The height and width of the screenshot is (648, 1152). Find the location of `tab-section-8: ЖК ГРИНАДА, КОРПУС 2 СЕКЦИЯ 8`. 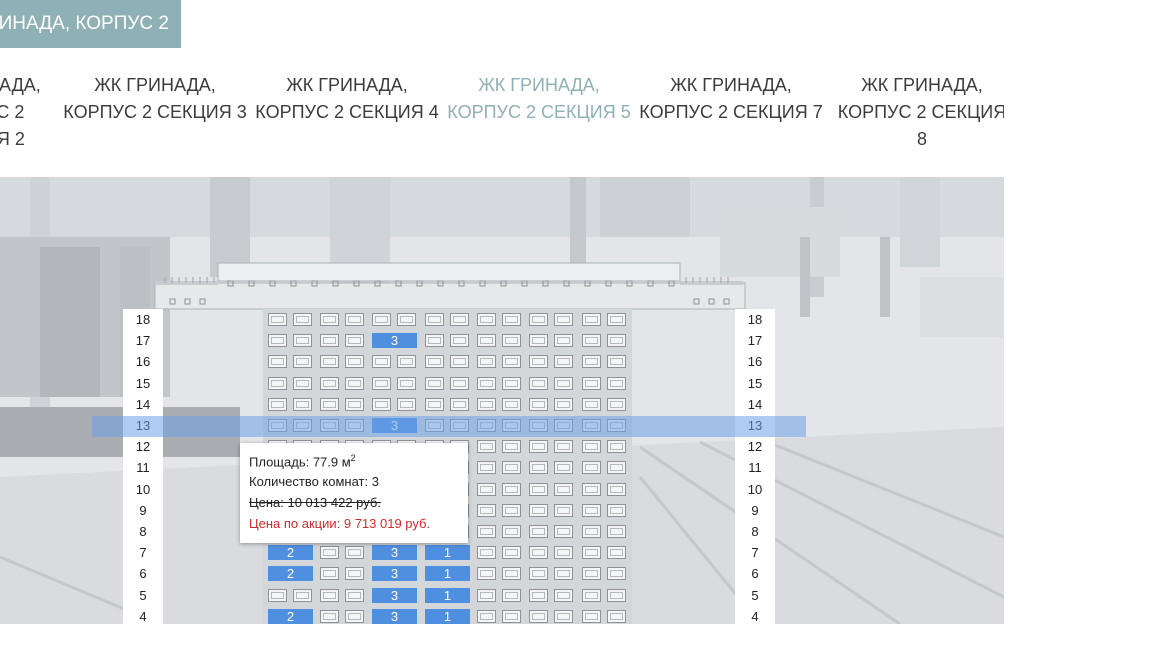

tab-section-8: ЖК ГРИНАДА, КОРПУС 2 СЕКЦИЯ 8 is located at coordinates (920, 111).